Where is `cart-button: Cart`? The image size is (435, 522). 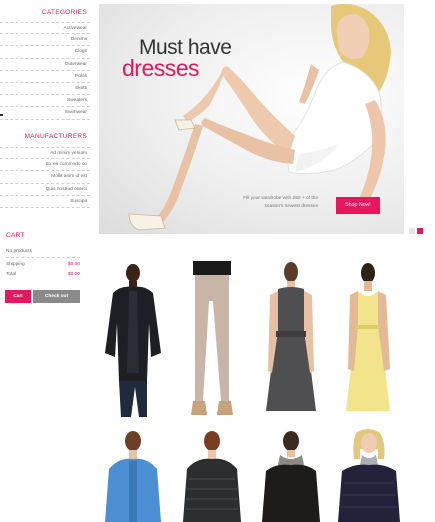
cart-button: Cart is located at coordinates (18, 296).